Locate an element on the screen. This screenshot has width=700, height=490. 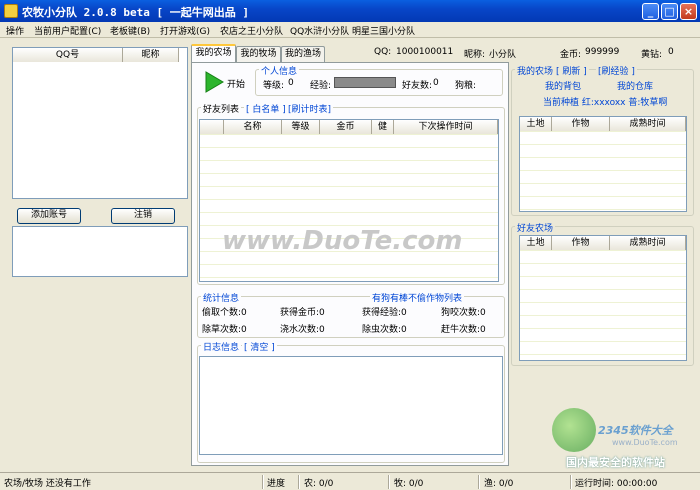
status-runtime: 运行时间: 00:00:00 is located at coordinates (616, 484).